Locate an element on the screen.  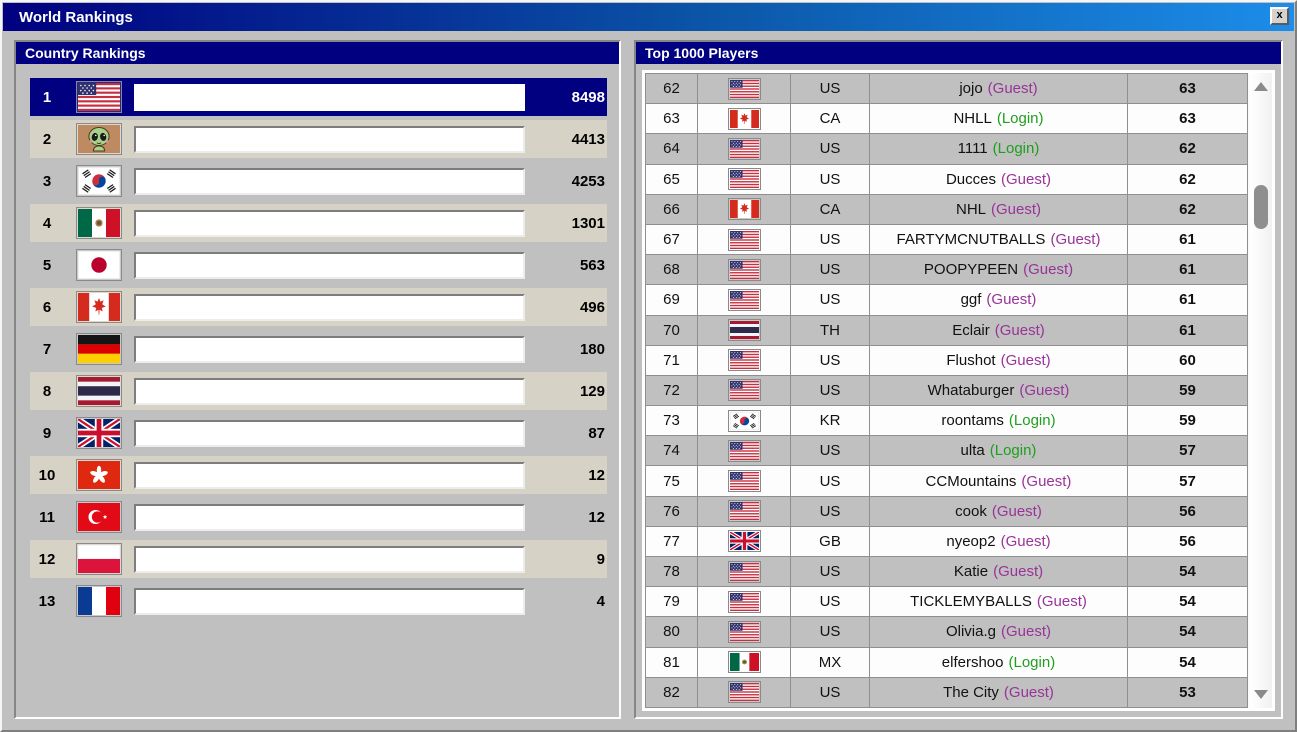
player-name: FARTYMCNUTBALLS is located at coordinates (971, 240).